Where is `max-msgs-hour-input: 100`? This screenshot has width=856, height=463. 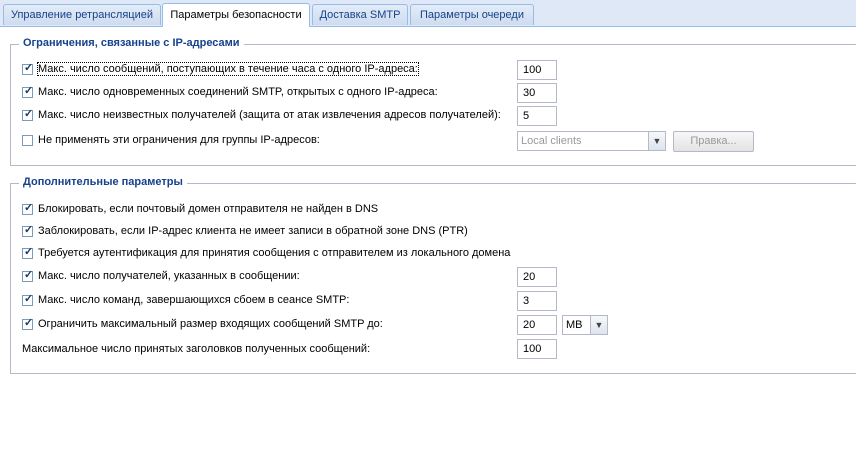 max-msgs-hour-input: 100 is located at coordinates (537, 70).